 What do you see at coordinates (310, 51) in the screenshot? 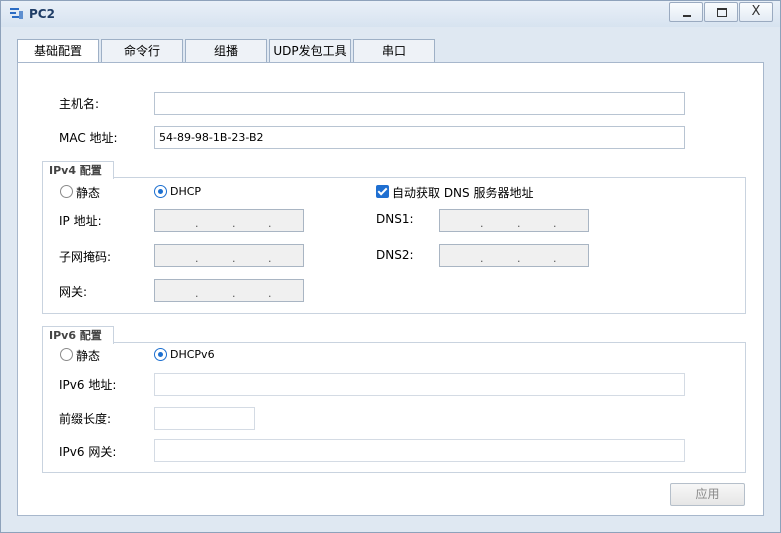
I see `tab-udp-tool: UDP发包工具` at bounding box center [310, 51].